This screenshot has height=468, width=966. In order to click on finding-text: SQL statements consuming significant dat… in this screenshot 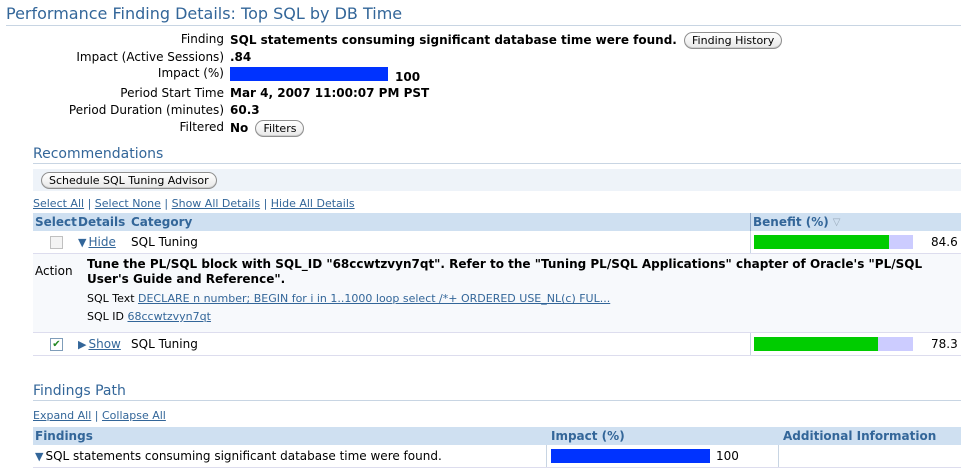, I will do `click(453, 40)`.